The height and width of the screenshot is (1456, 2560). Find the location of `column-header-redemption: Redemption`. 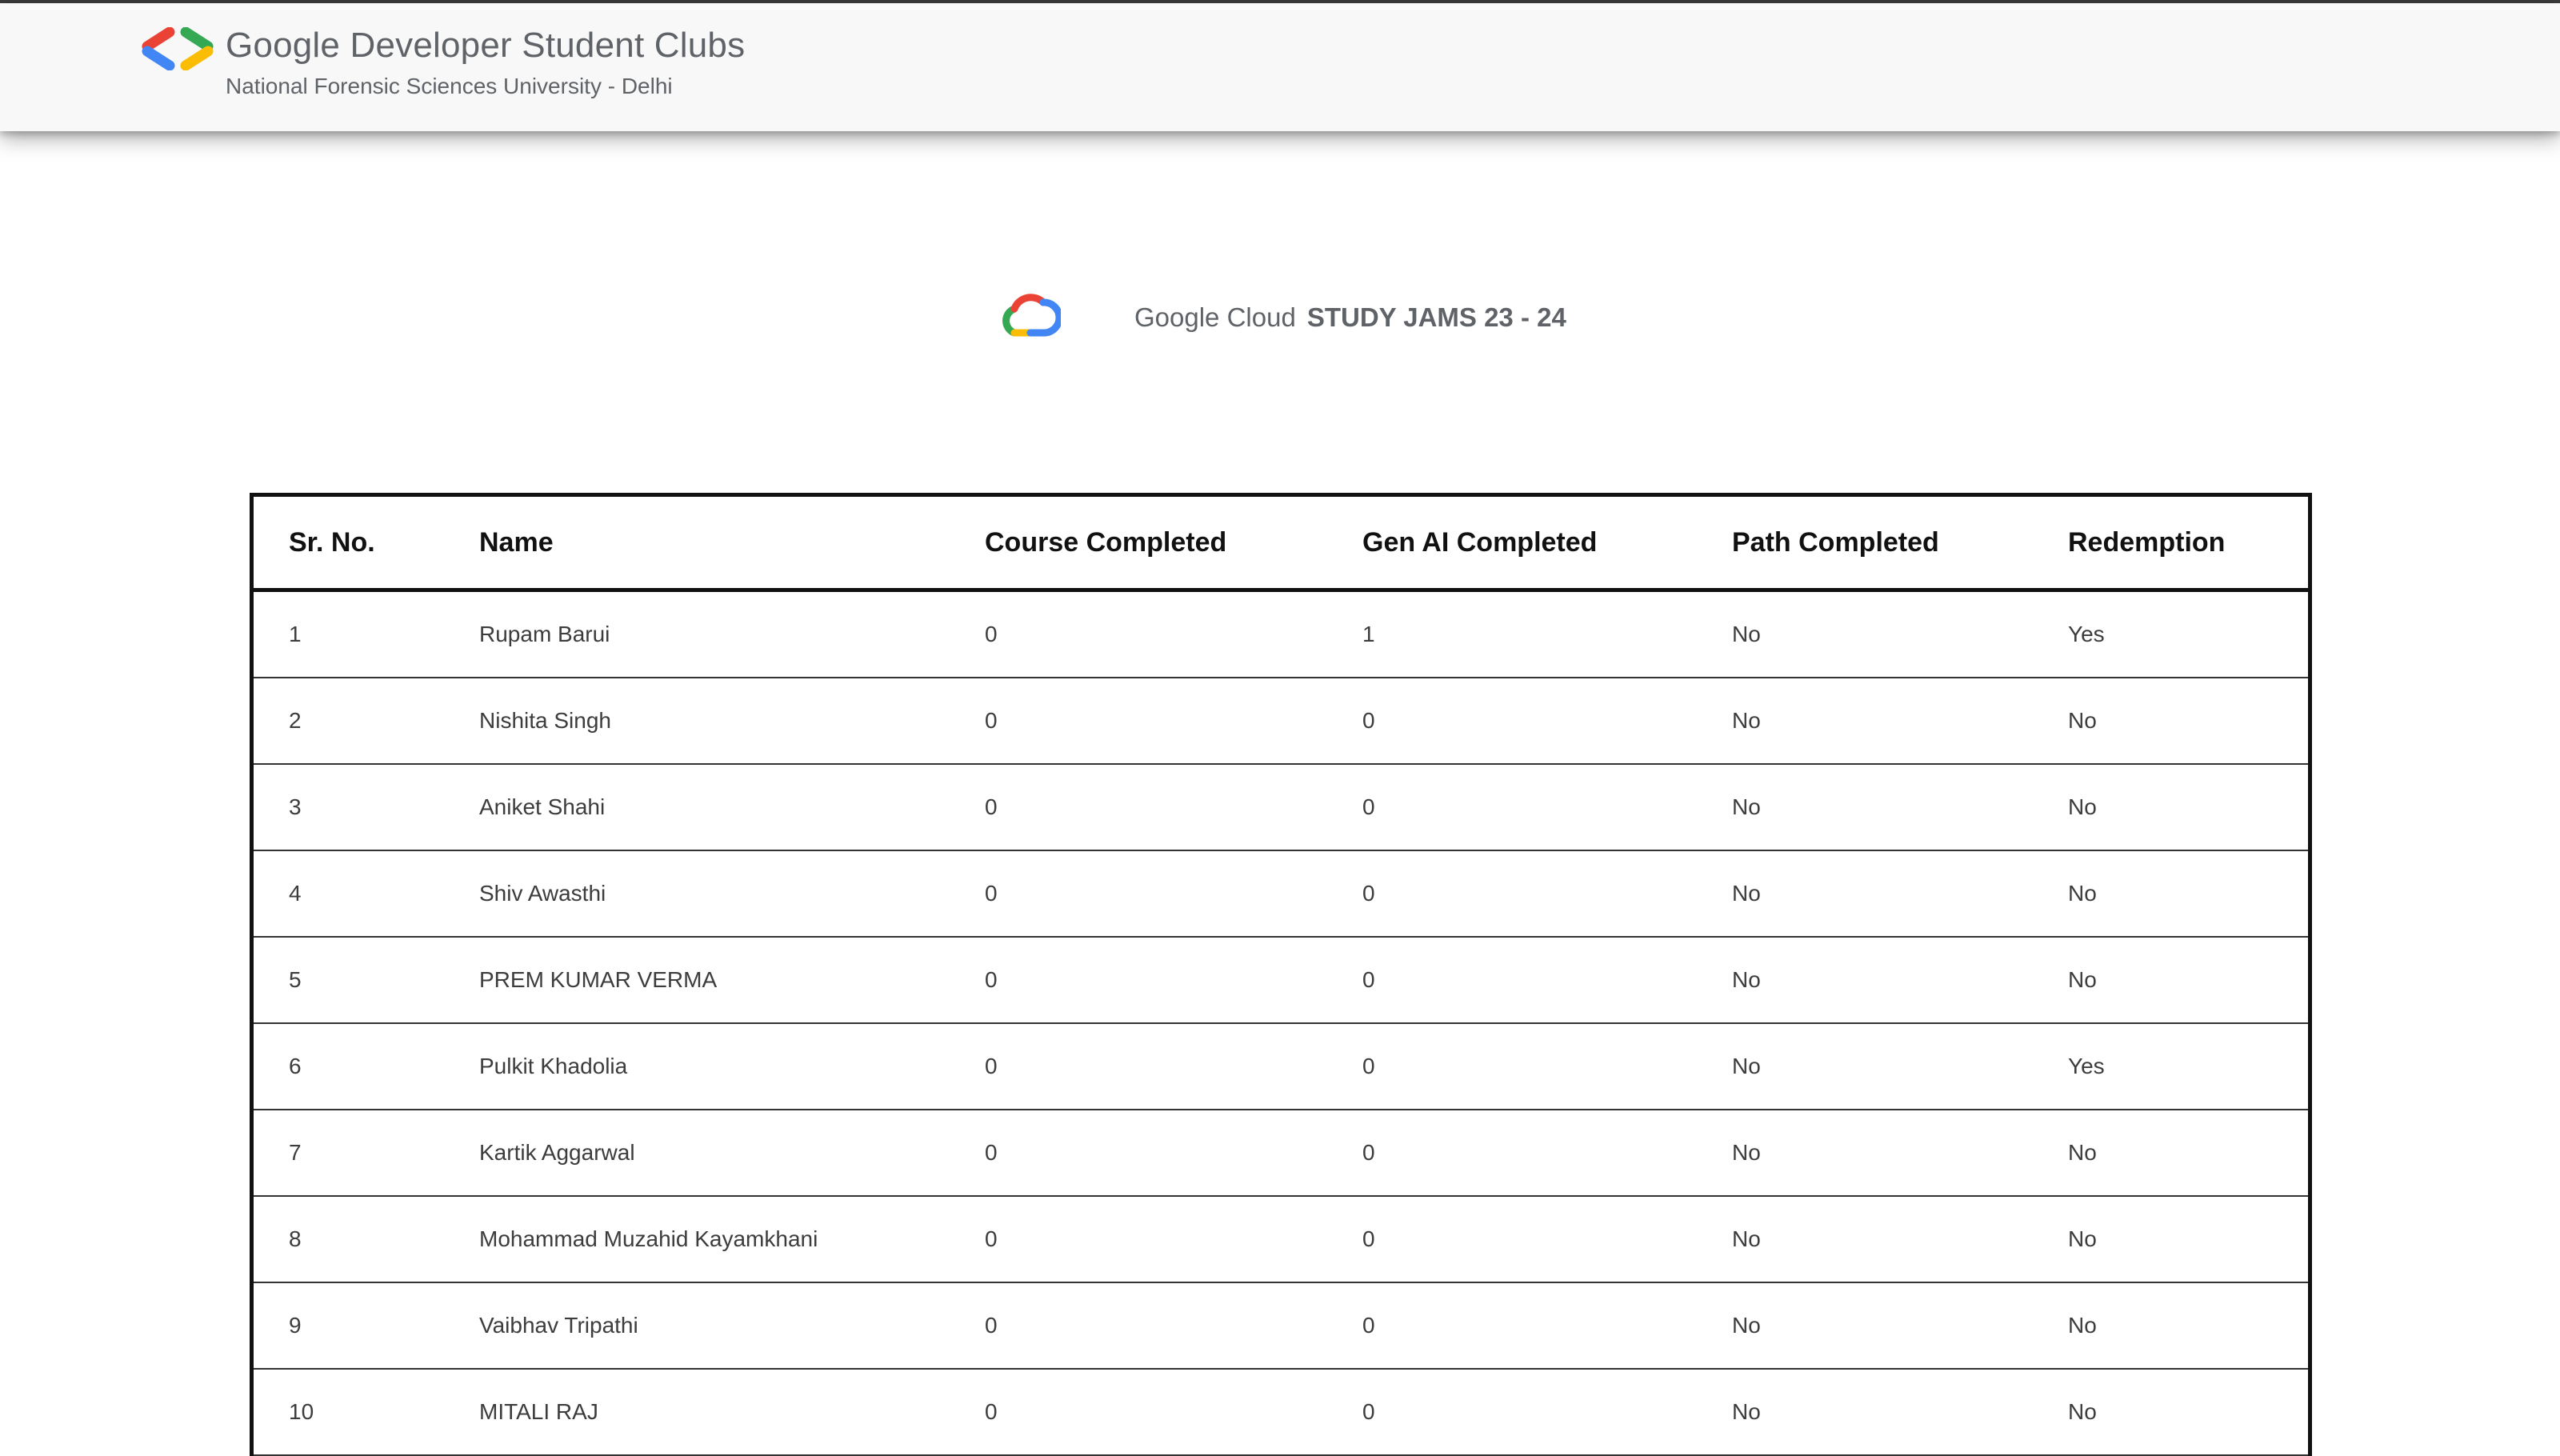

column-header-redemption: Redemption is located at coordinates (2188, 544).